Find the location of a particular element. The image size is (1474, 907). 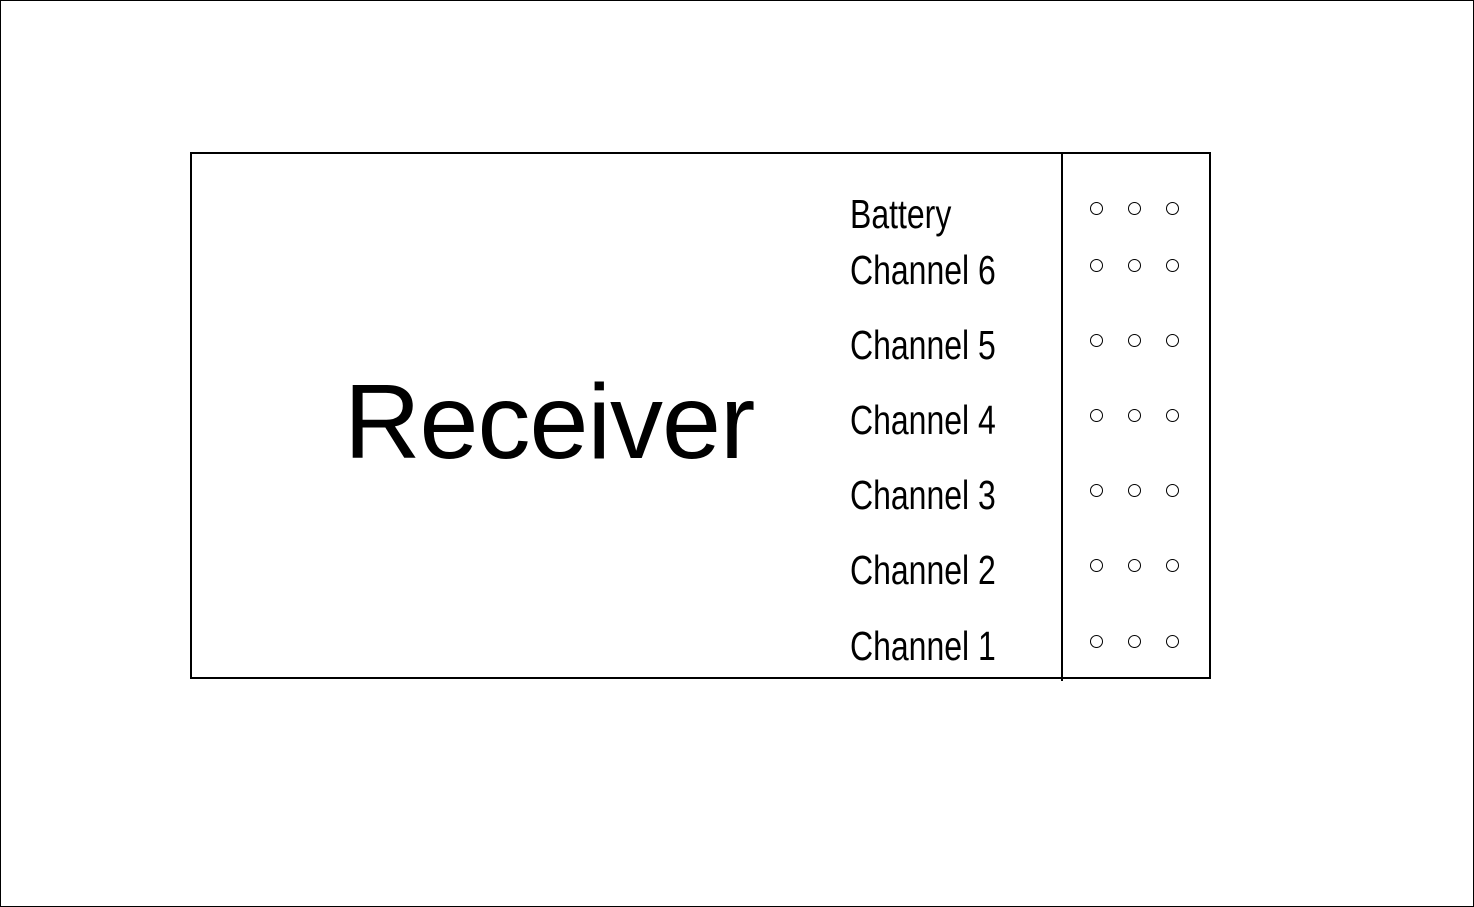

channel-label: Battery is located at coordinates (901, 214).